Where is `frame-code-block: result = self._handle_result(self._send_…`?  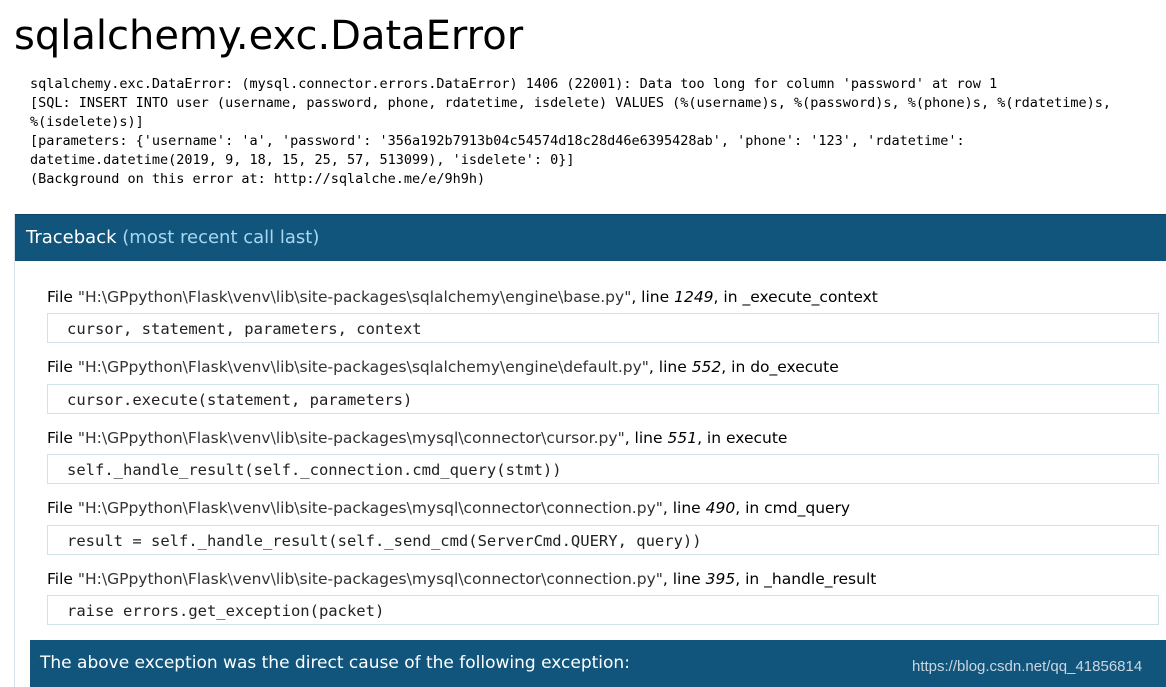
frame-code-block: result = self._handle_result(self._send_… is located at coordinates (603, 540).